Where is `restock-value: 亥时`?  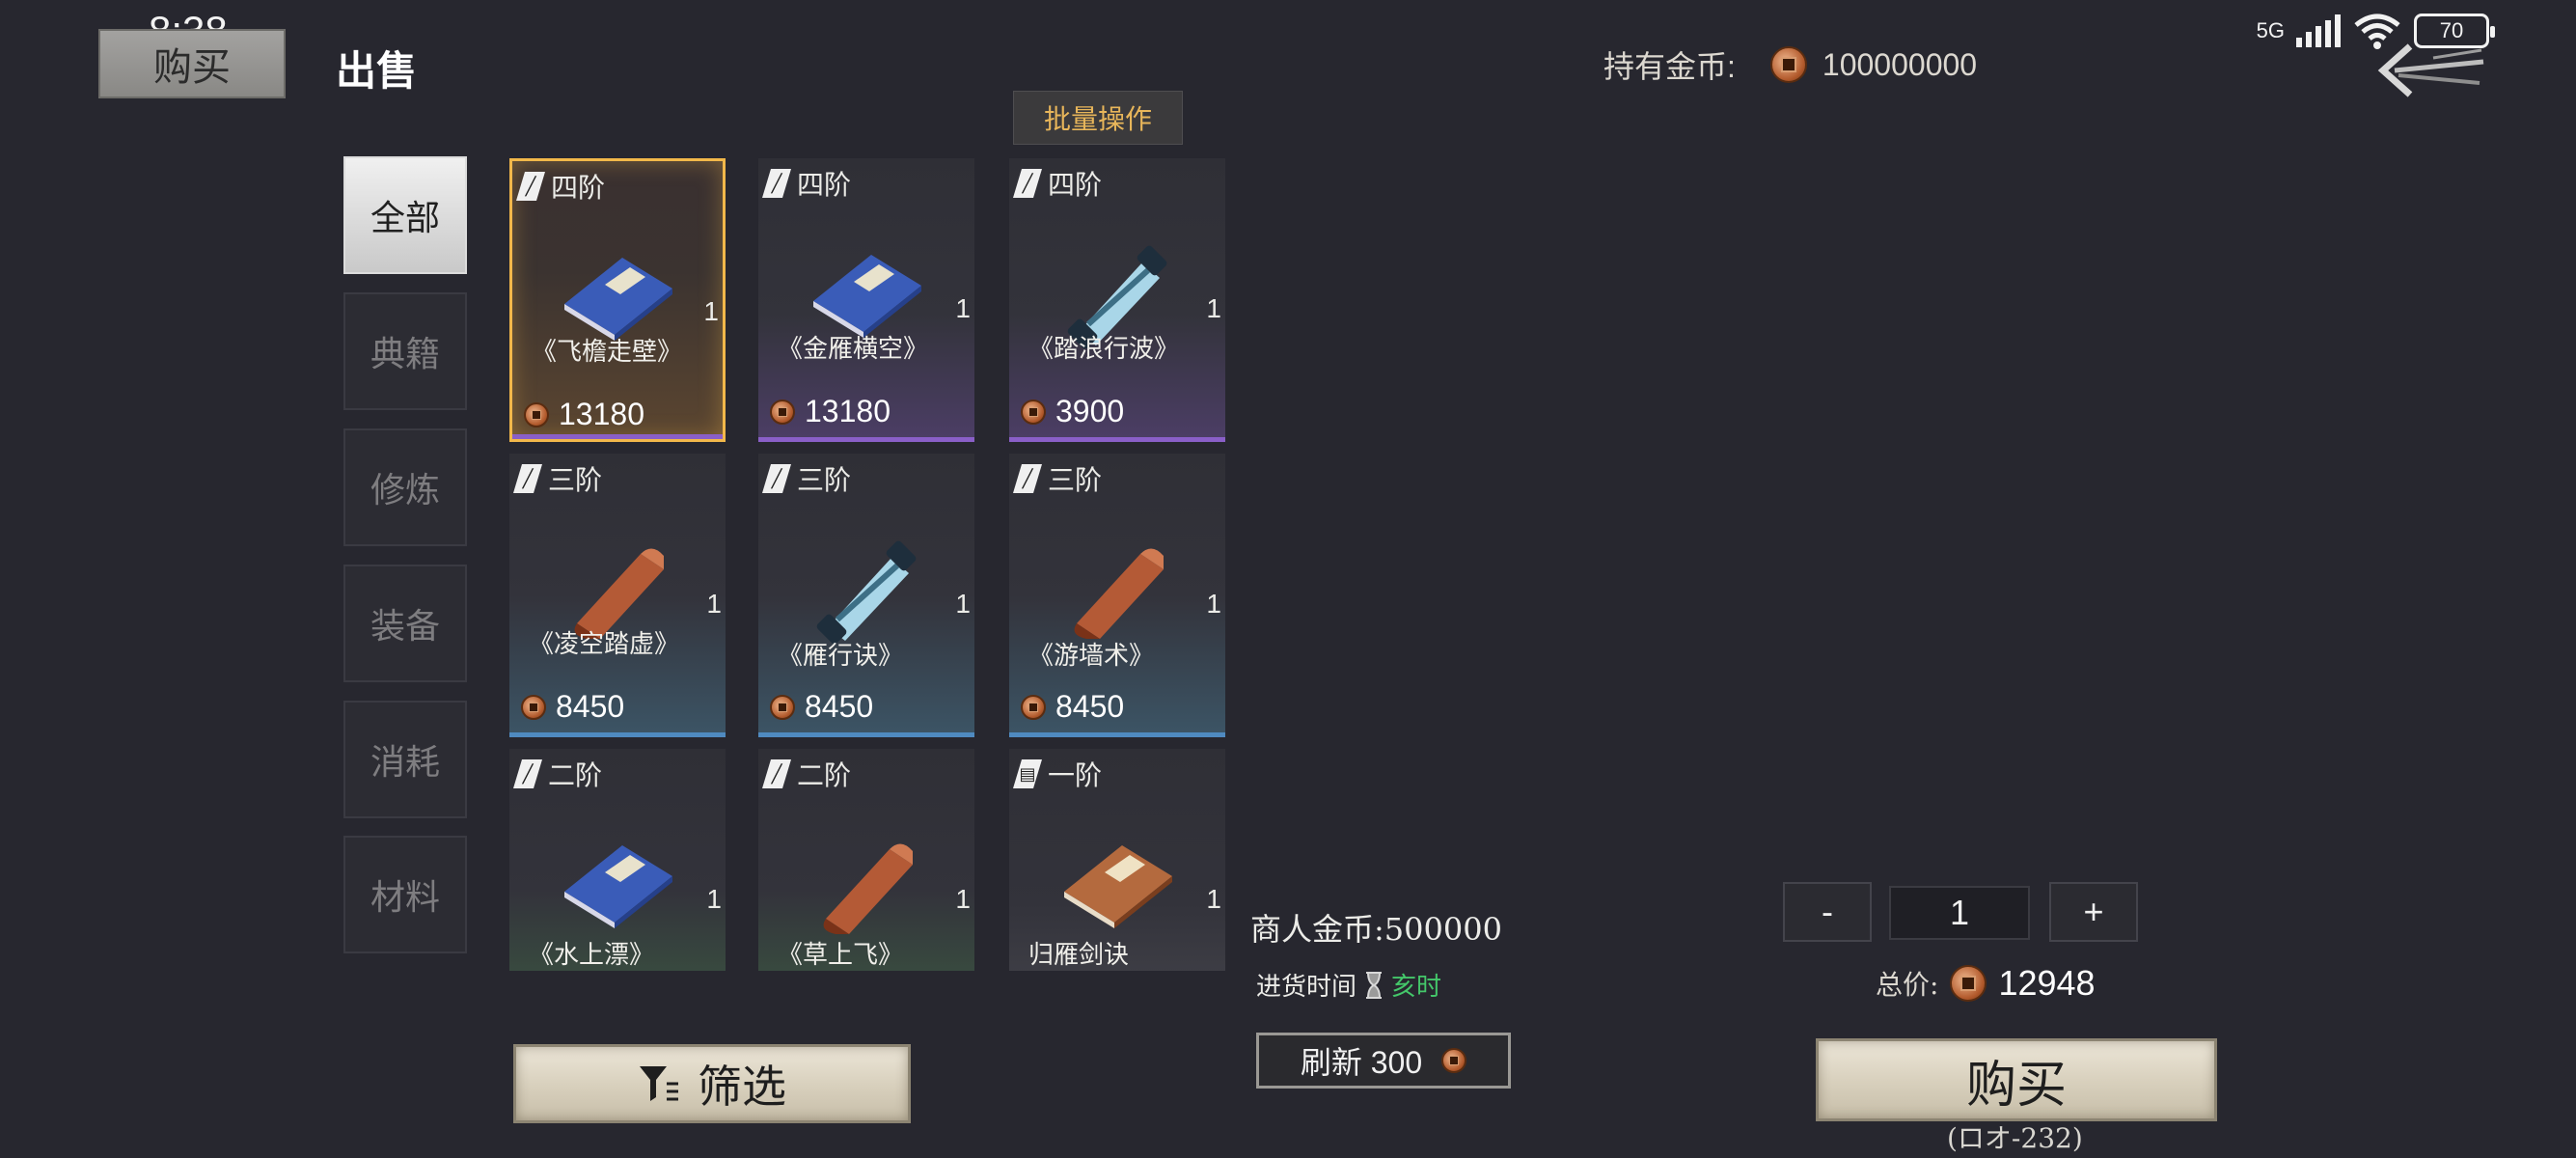 restock-value: 亥时 is located at coordinates (1416, 987).